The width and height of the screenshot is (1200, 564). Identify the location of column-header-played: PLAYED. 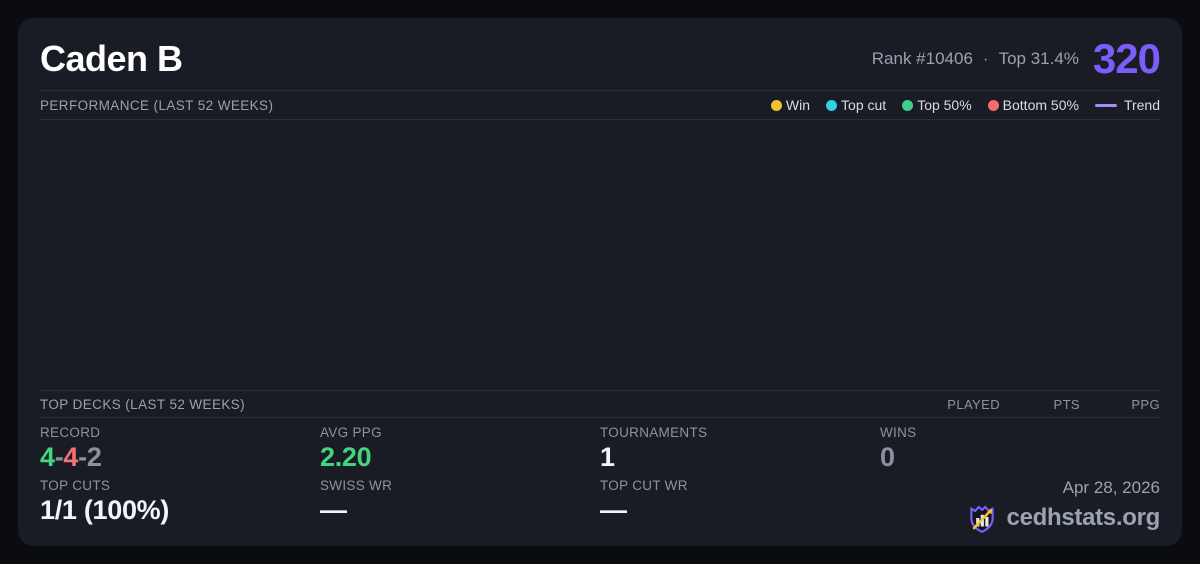
(973, 404).